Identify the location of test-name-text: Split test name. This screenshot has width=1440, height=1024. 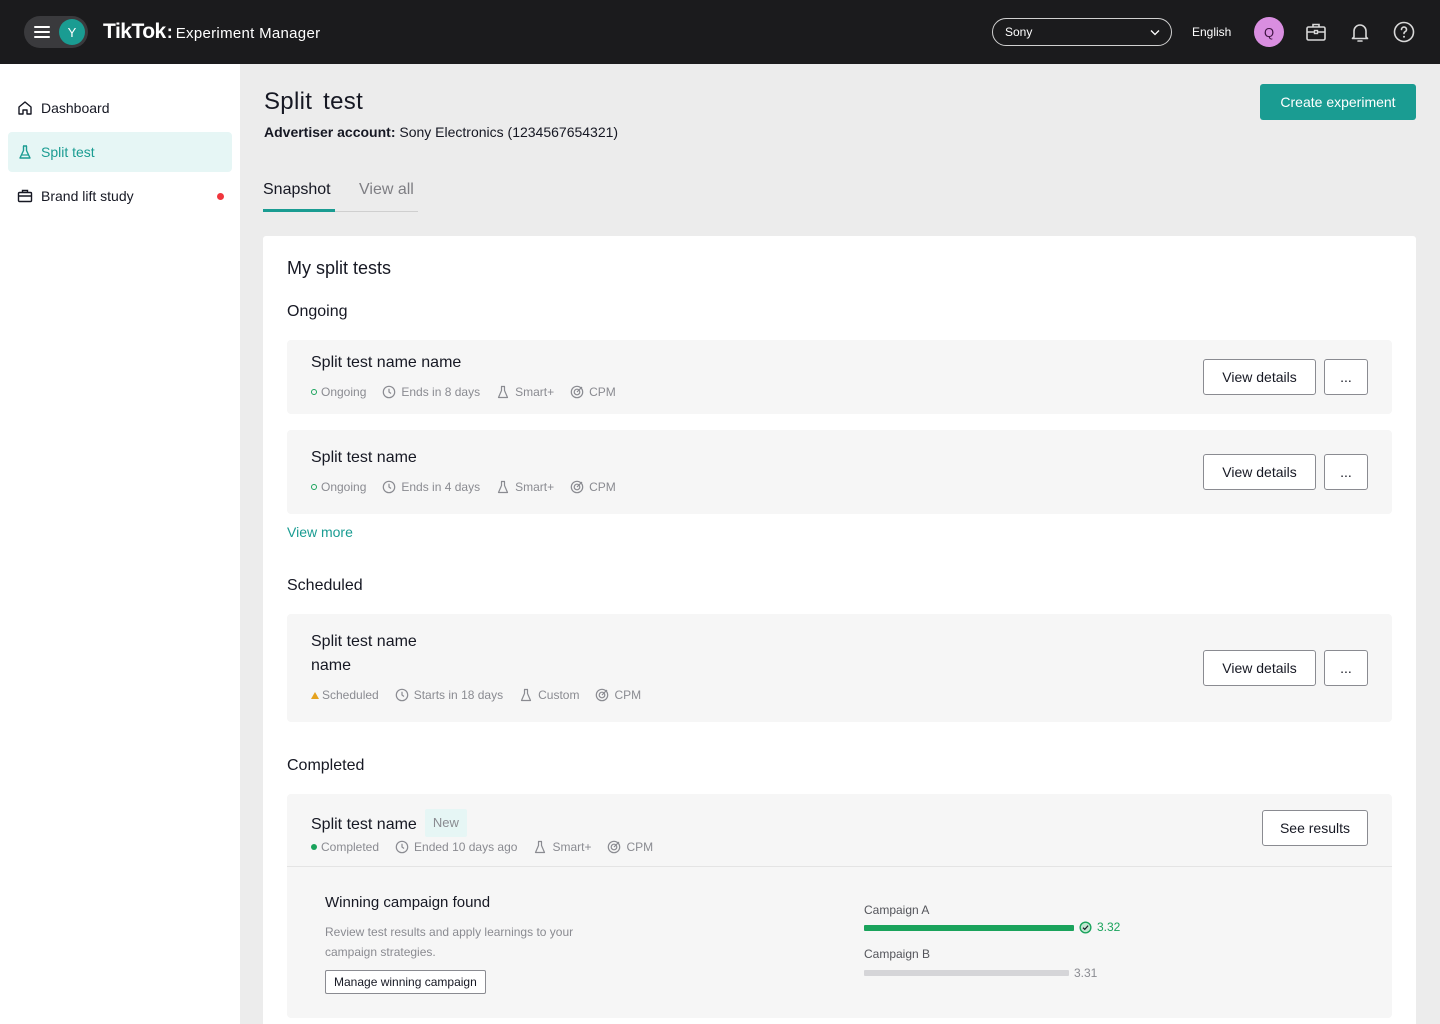
(364, 824).